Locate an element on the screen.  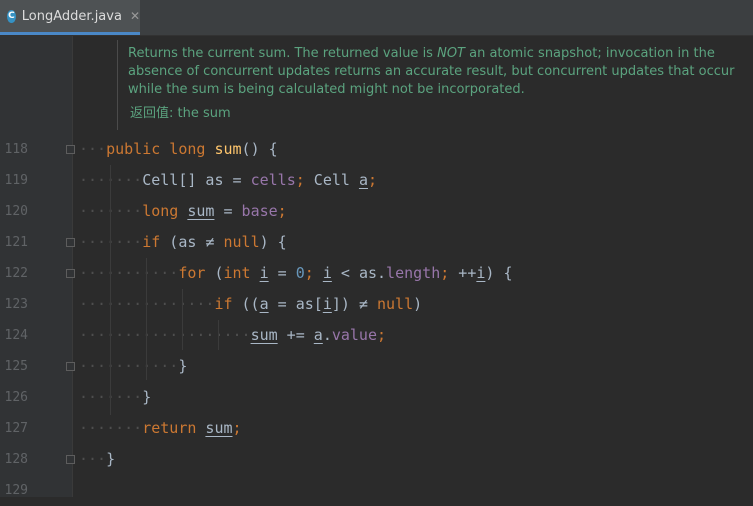
code-token: = as[ is located at coordinates (295, 304).